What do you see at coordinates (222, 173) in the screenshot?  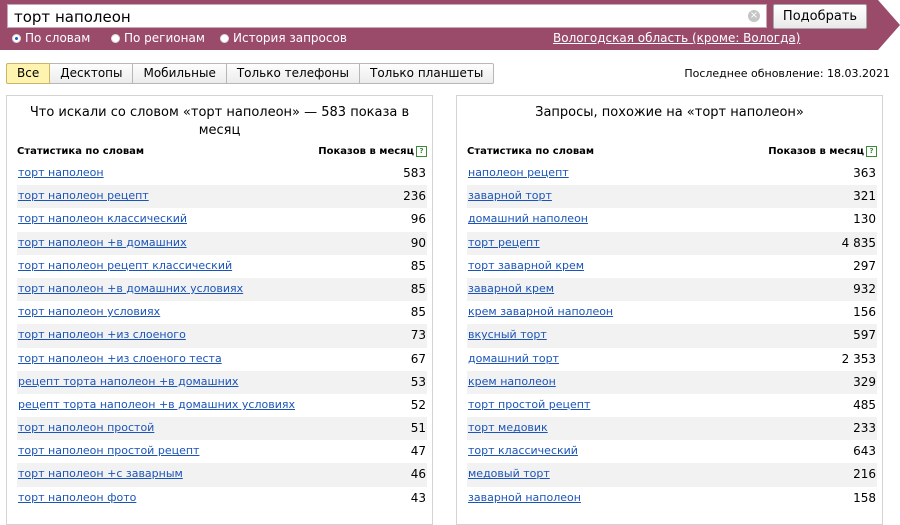 I see `table-row: торт наполеон 583` at bounding box center [222, 173].